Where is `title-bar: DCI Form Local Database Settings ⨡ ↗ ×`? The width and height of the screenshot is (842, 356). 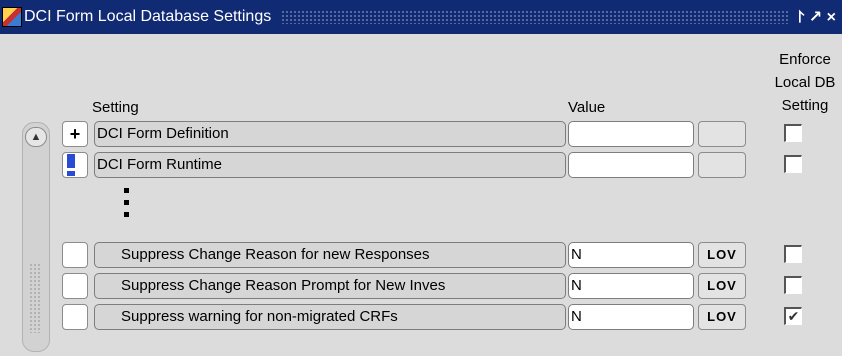 title-bar: DCI Form Local Database Settings ⨡ ↗ × is located at coordinates (421, 17).